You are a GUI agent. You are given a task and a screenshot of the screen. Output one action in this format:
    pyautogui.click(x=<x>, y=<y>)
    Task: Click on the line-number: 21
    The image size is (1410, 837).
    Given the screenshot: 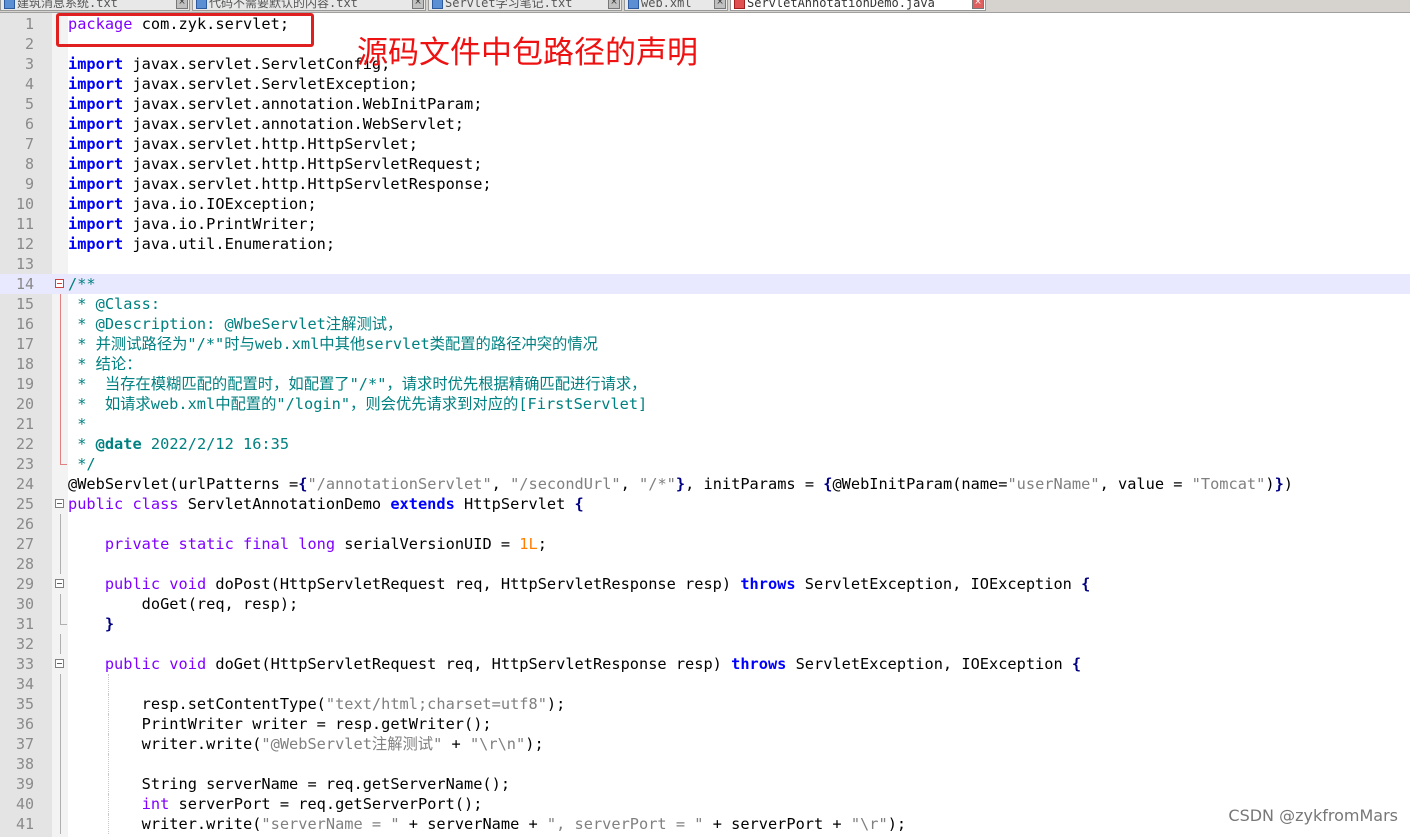 What is the action you would take?
    pyautogui.click(x=24, y=424)
    